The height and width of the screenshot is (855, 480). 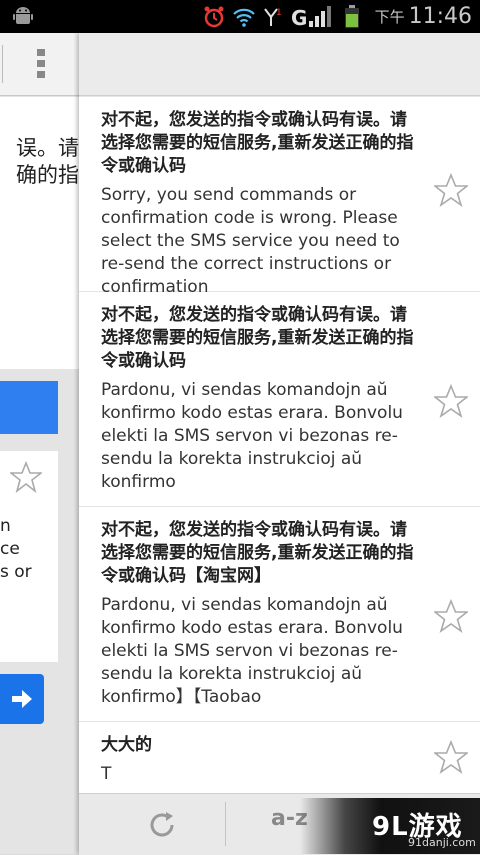 What do you see at coordinates (244, 17) in the screenshot?
I see `wifi-icon` at bounding box center [244, 17].